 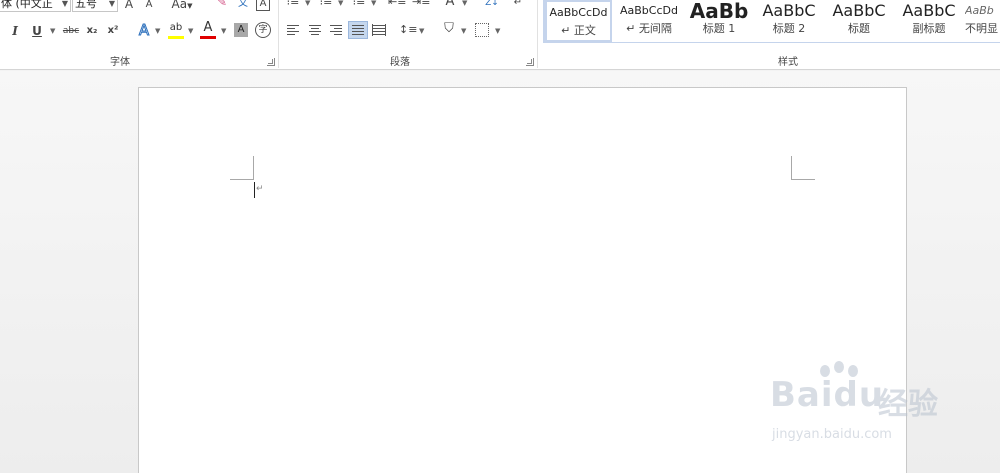 I want to click on paragraph-group-label: 段落, so click(x=400, y=62).